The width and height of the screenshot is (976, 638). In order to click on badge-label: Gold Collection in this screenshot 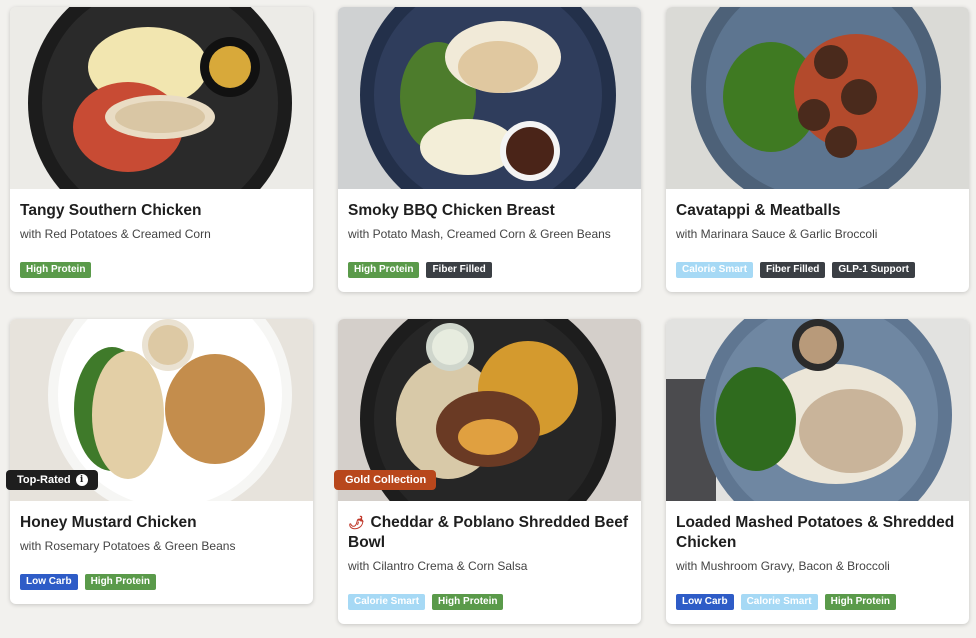, I will do `click(386, 480)`.